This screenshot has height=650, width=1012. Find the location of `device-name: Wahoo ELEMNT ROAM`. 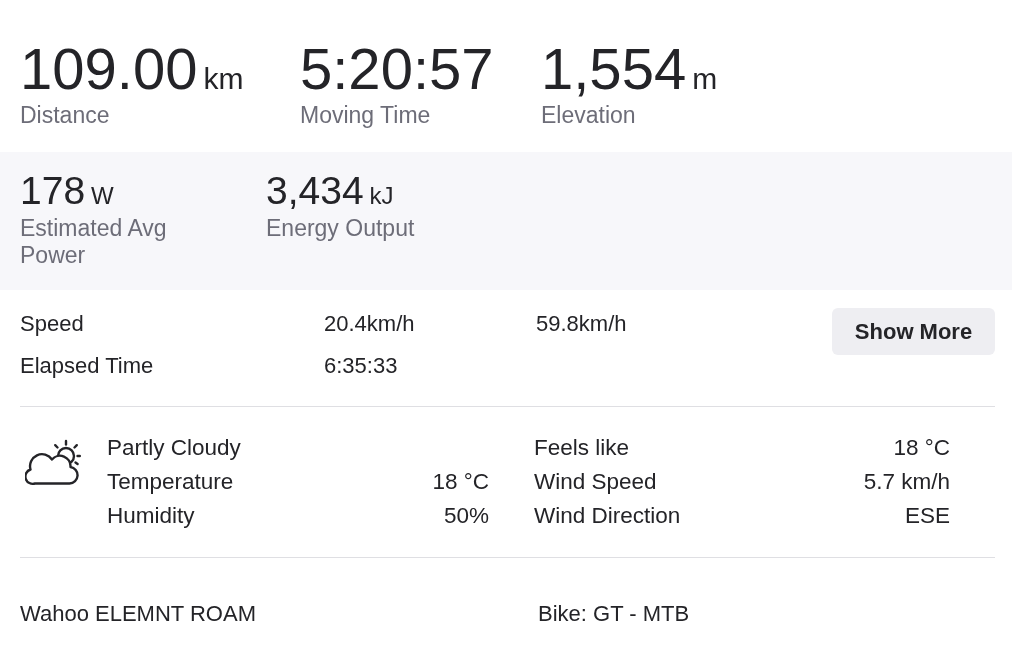

device-name: Wahoo ELEMNT ROAM is located at coordinates (138, 613).